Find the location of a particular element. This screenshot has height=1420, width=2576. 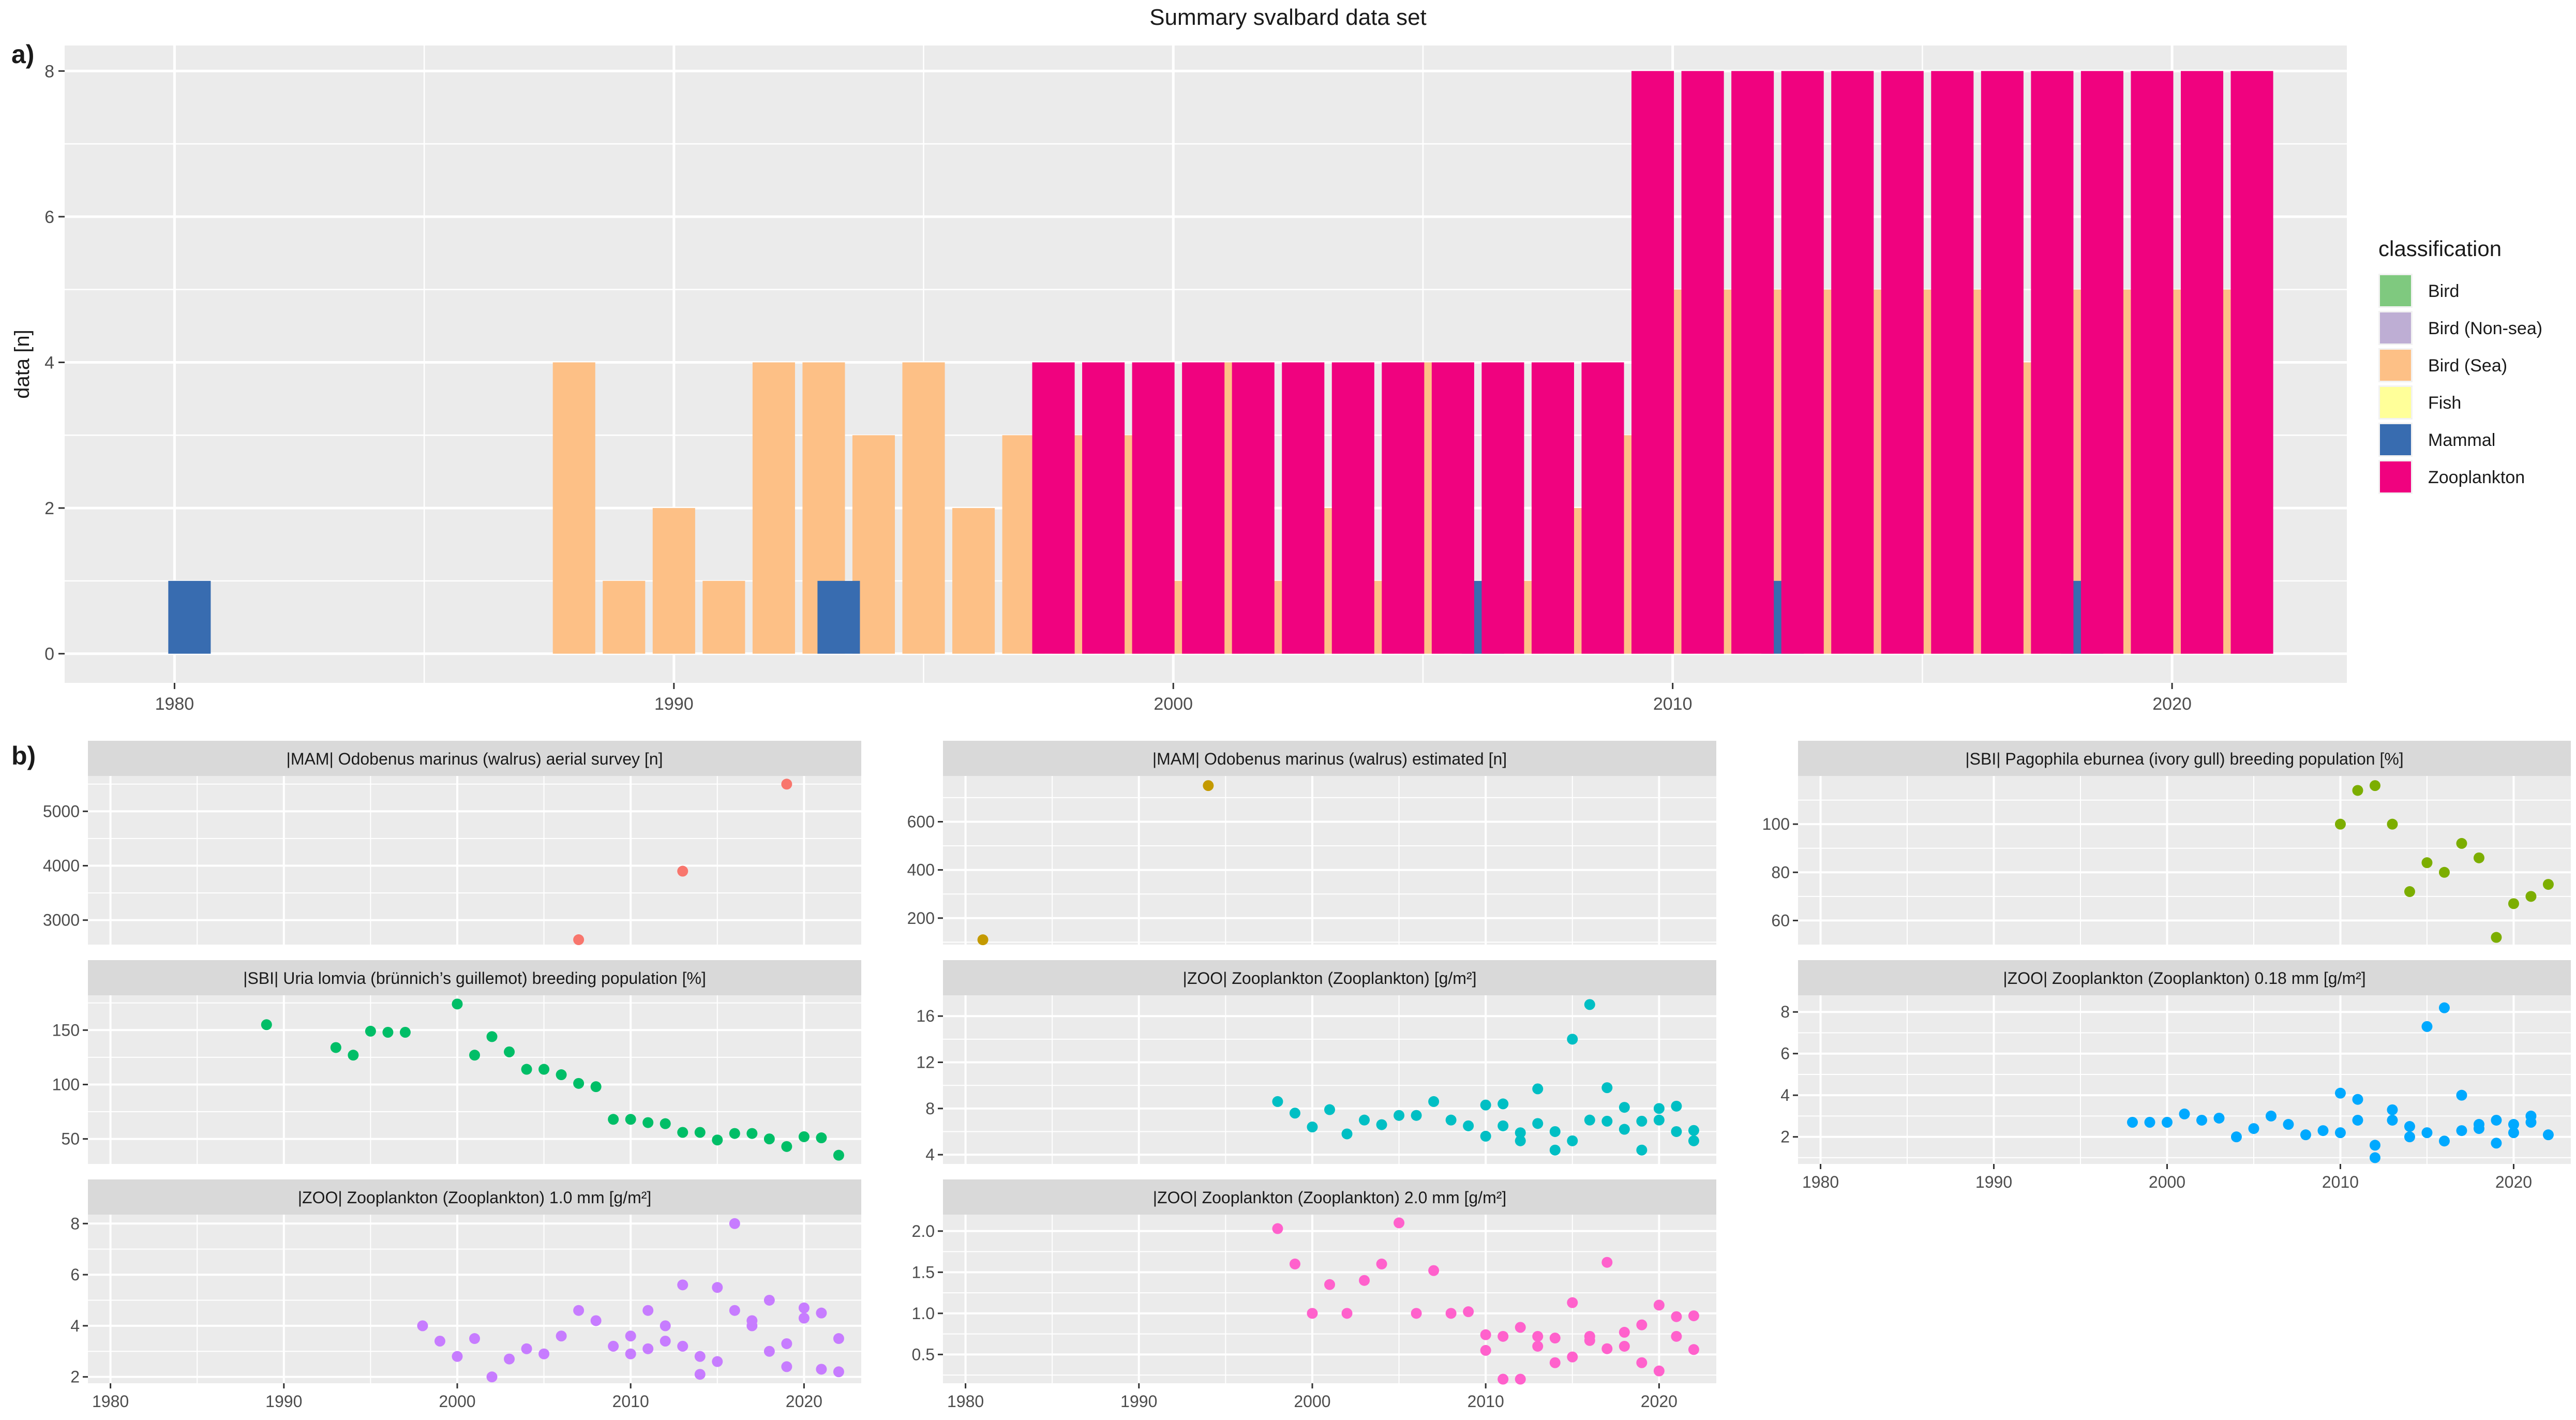

legend-label: Fish is located at coordinates (2444, 403).